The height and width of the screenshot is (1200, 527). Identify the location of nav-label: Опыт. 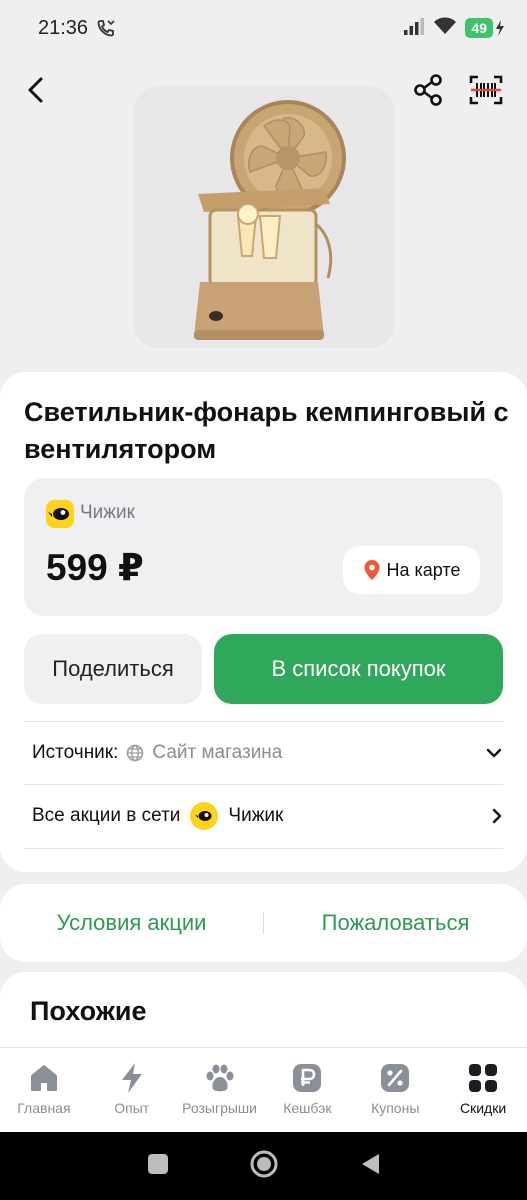
(132, 1108).